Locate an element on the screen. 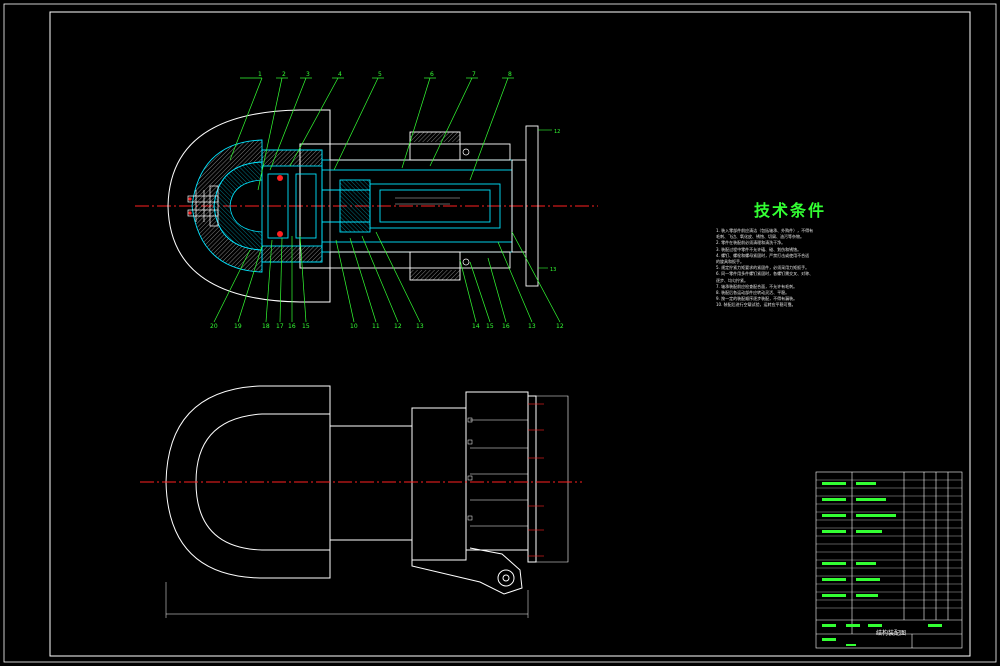 This screenshot has width=1000, height=666. part-number: 17 is located at coordinates (280, 326).